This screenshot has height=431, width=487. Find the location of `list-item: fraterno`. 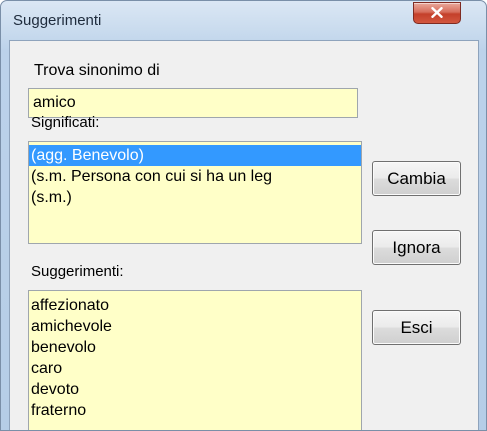

list-item: fraterno is located at coordinates (195, 410).